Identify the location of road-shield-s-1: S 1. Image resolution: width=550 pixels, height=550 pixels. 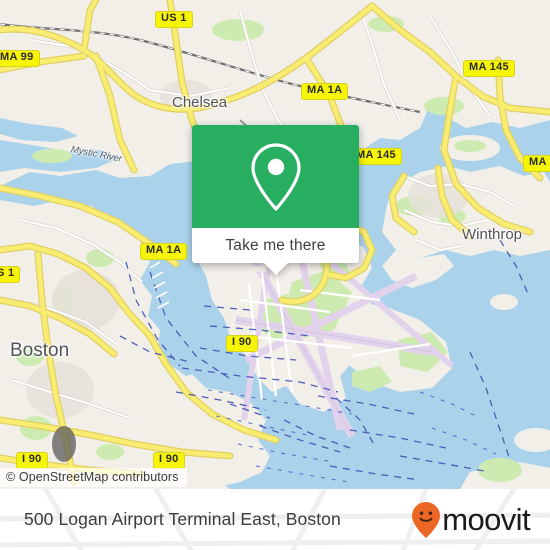
(10, 274).